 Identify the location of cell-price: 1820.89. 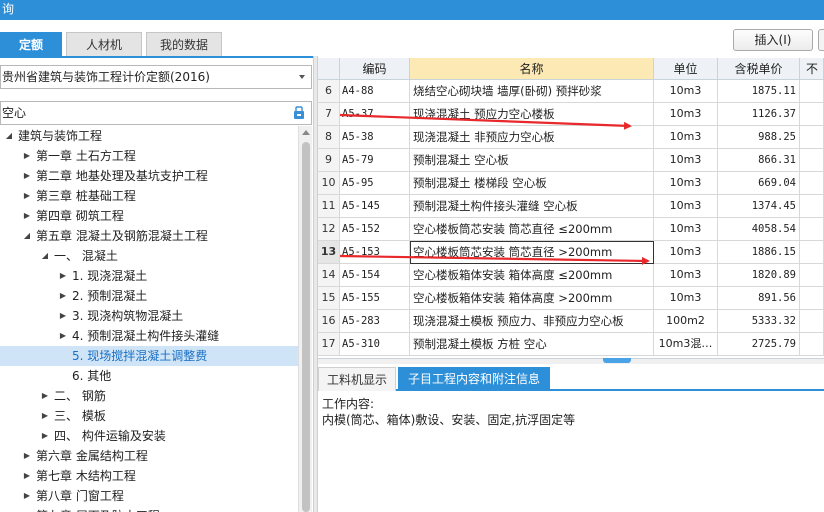
(759, 275).